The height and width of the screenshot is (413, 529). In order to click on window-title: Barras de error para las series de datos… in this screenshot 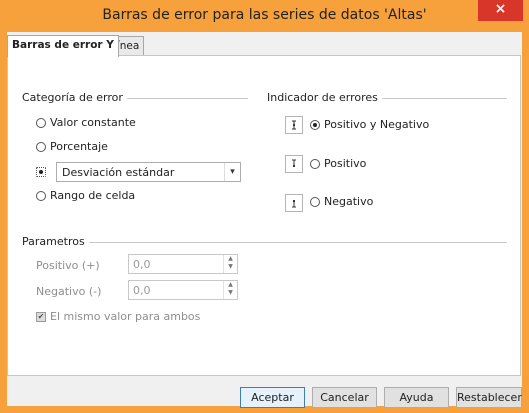, I will do `click(264, 15)`.